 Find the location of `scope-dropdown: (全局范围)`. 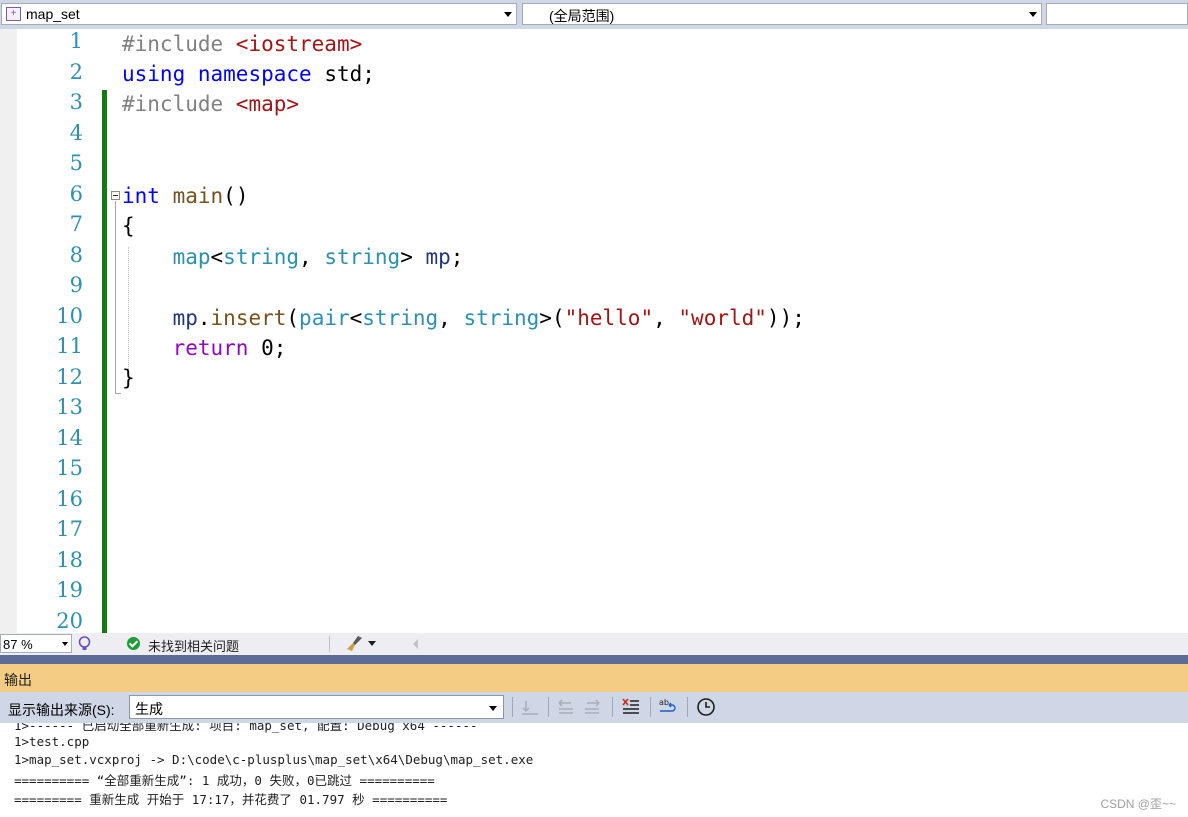

scope-dropdown: (全局范围) is located at coordinates (782, 14).